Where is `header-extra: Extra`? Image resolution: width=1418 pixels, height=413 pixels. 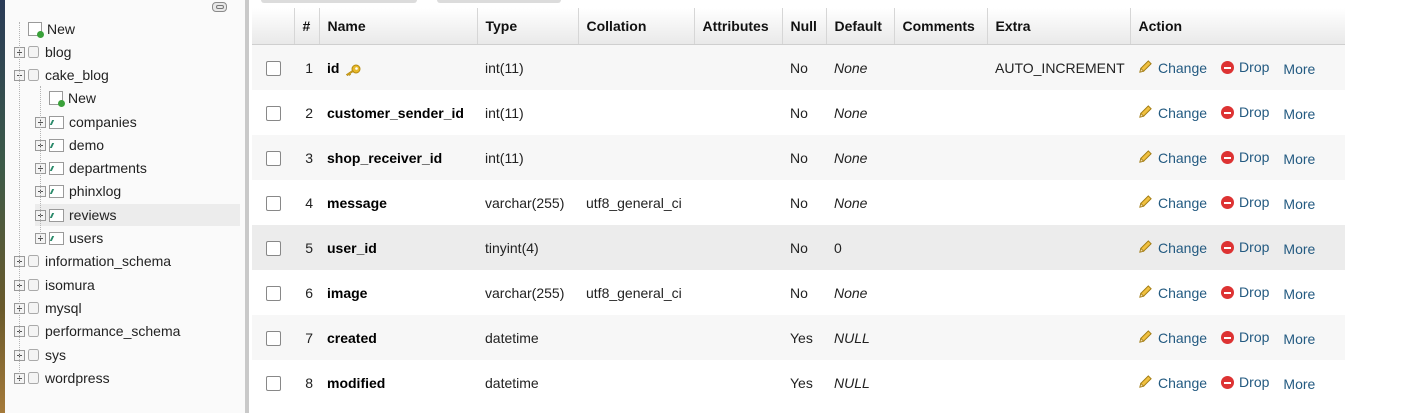
header-extra: Extra is located at coordinates (1059, 26).